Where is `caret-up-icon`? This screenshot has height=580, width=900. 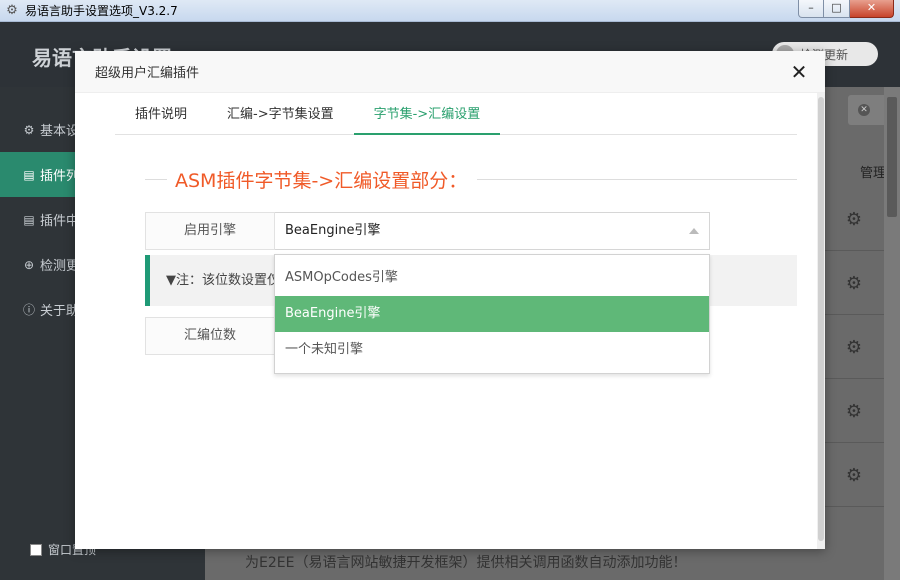
caret-up-icon is located at coordinates (694, 231).